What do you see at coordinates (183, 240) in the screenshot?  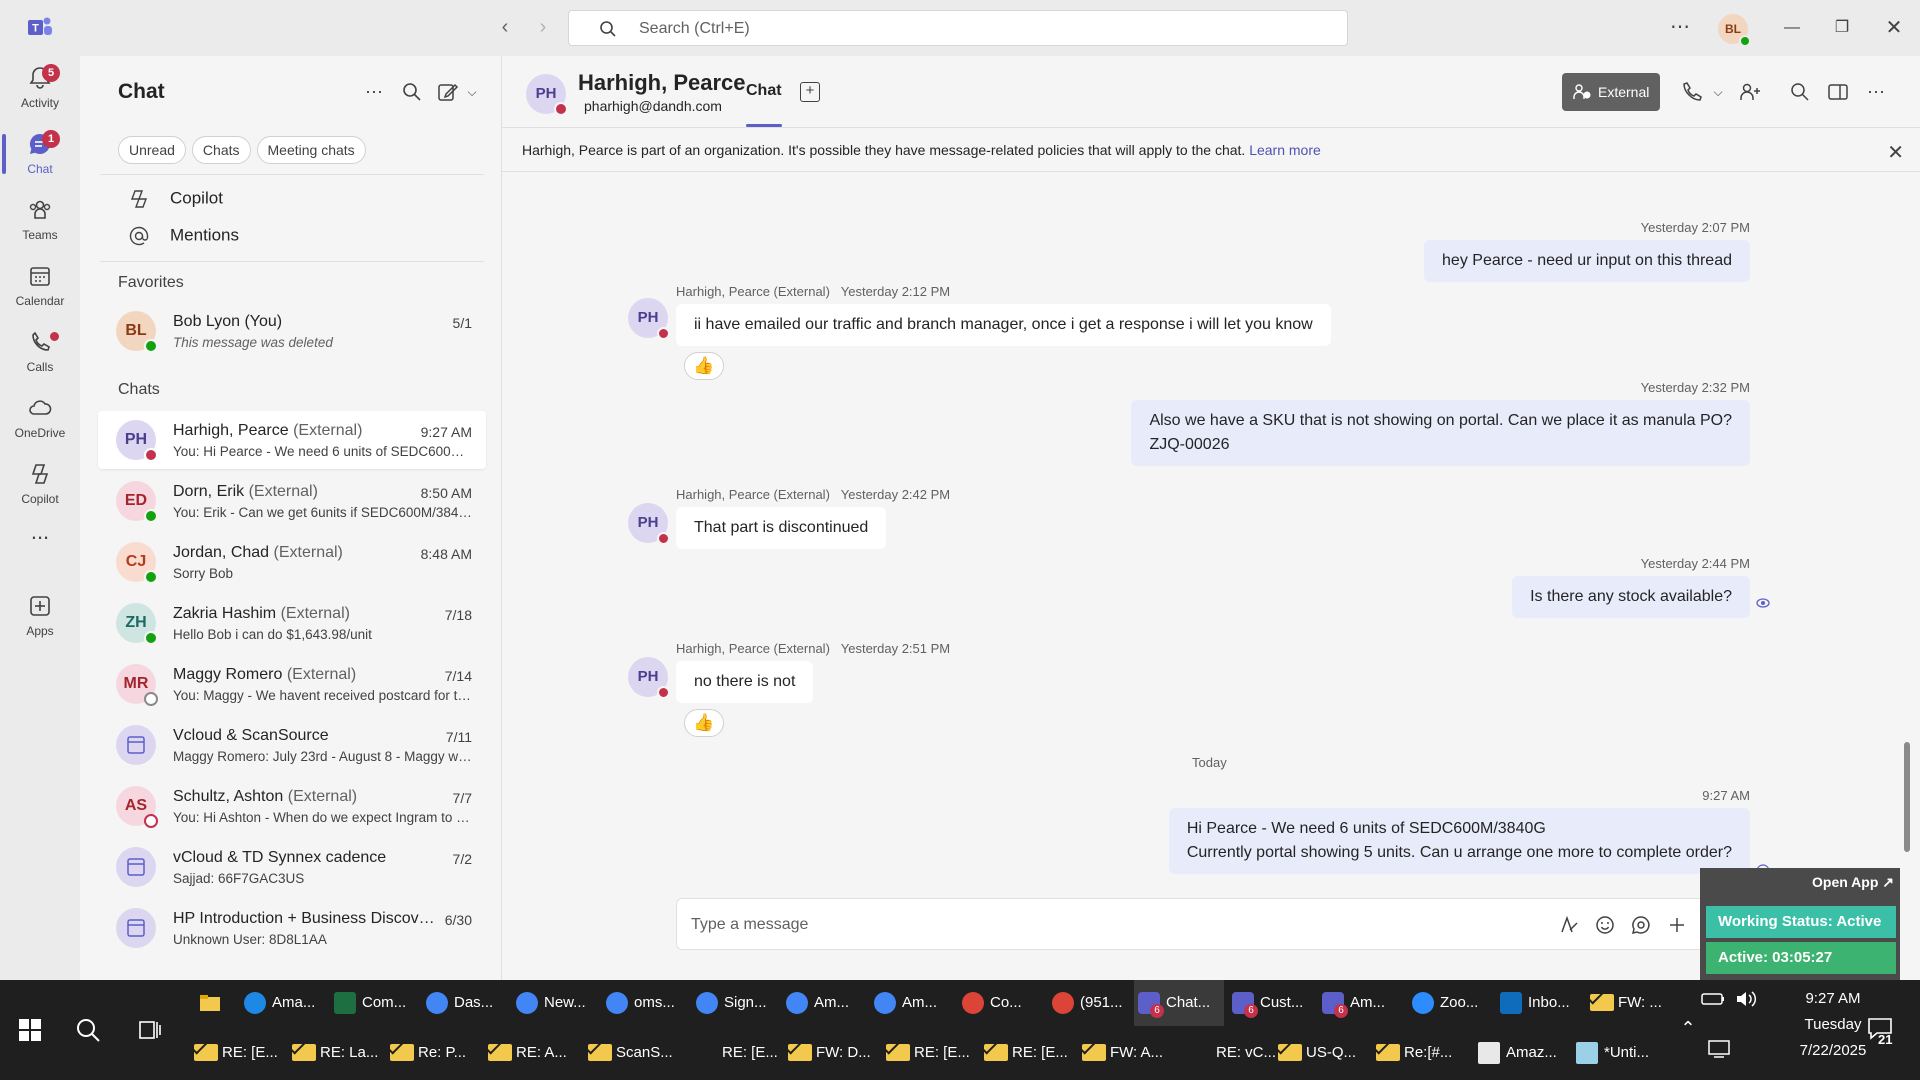 I see `quick-mentions: Mentions` at bounding box center [183, 240].